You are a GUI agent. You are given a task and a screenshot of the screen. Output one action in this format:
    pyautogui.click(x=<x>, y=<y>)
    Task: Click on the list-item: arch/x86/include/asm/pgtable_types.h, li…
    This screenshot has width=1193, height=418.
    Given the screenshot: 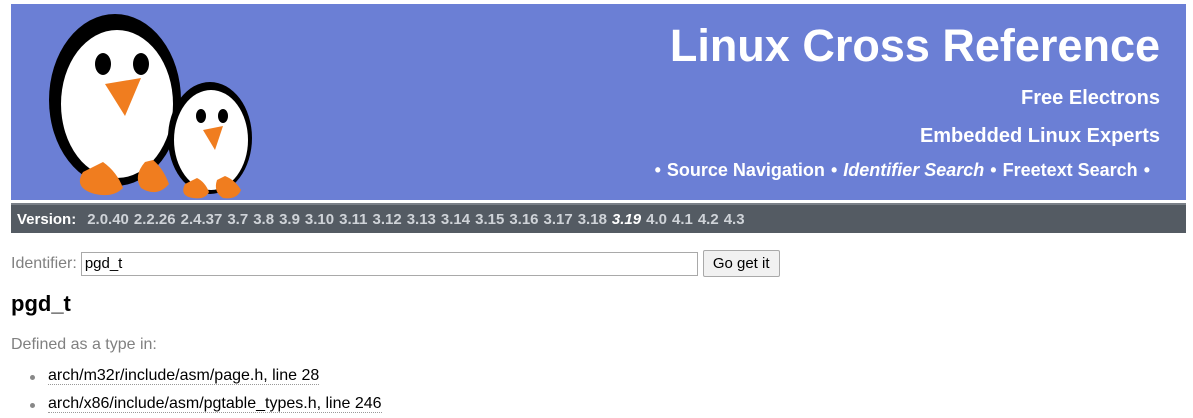 What is the action you would take?
    pyautogui.click(x=206, y=404)
    